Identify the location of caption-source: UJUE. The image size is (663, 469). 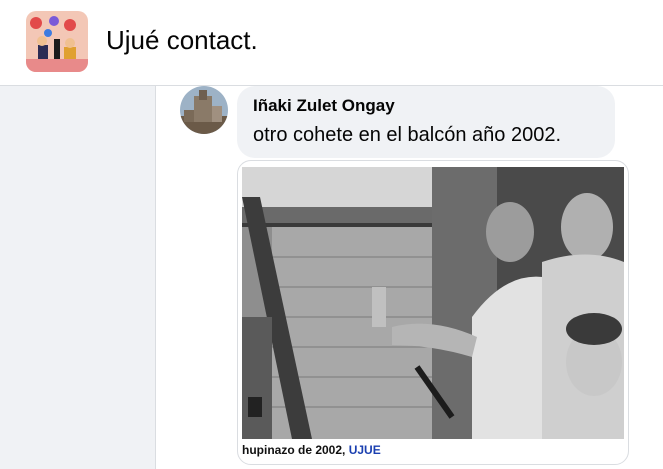
(364, 450).